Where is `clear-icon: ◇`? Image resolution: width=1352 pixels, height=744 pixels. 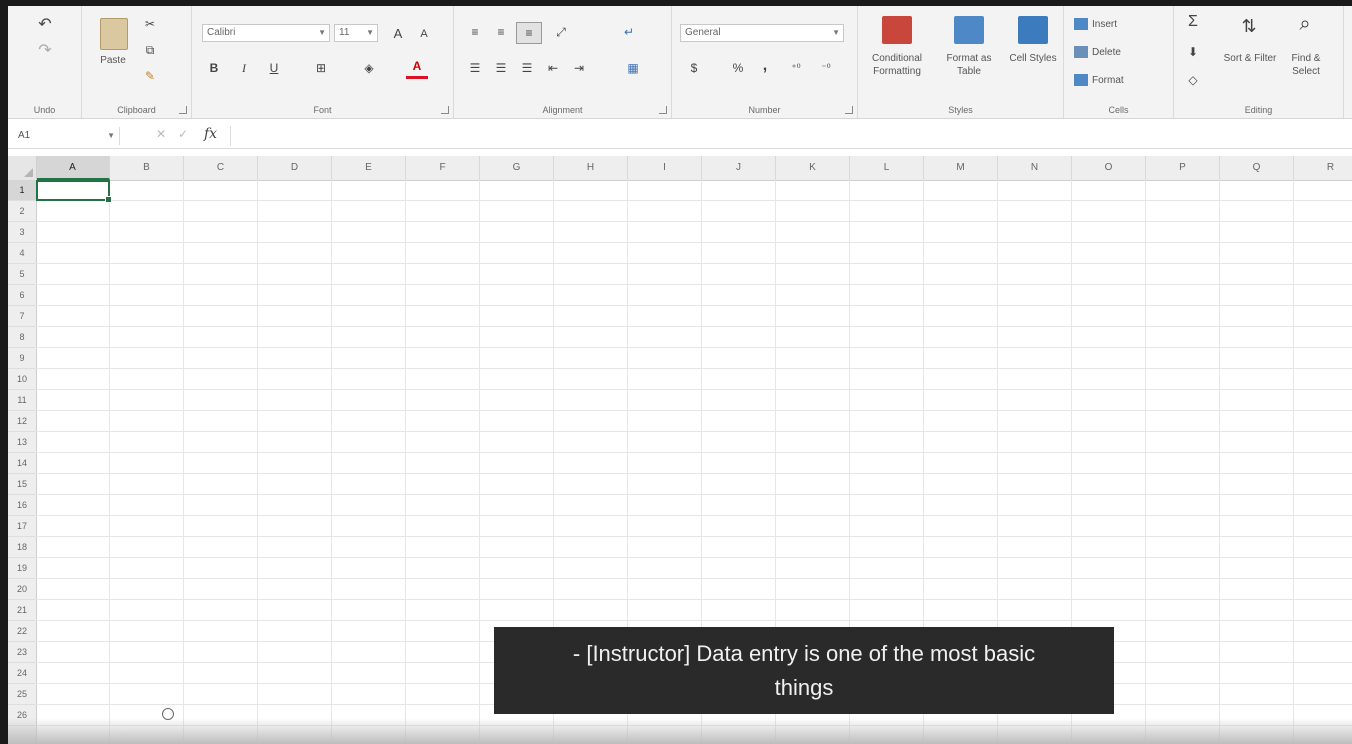 clear-icon: ◇ is located at coordinates (1193, 80).